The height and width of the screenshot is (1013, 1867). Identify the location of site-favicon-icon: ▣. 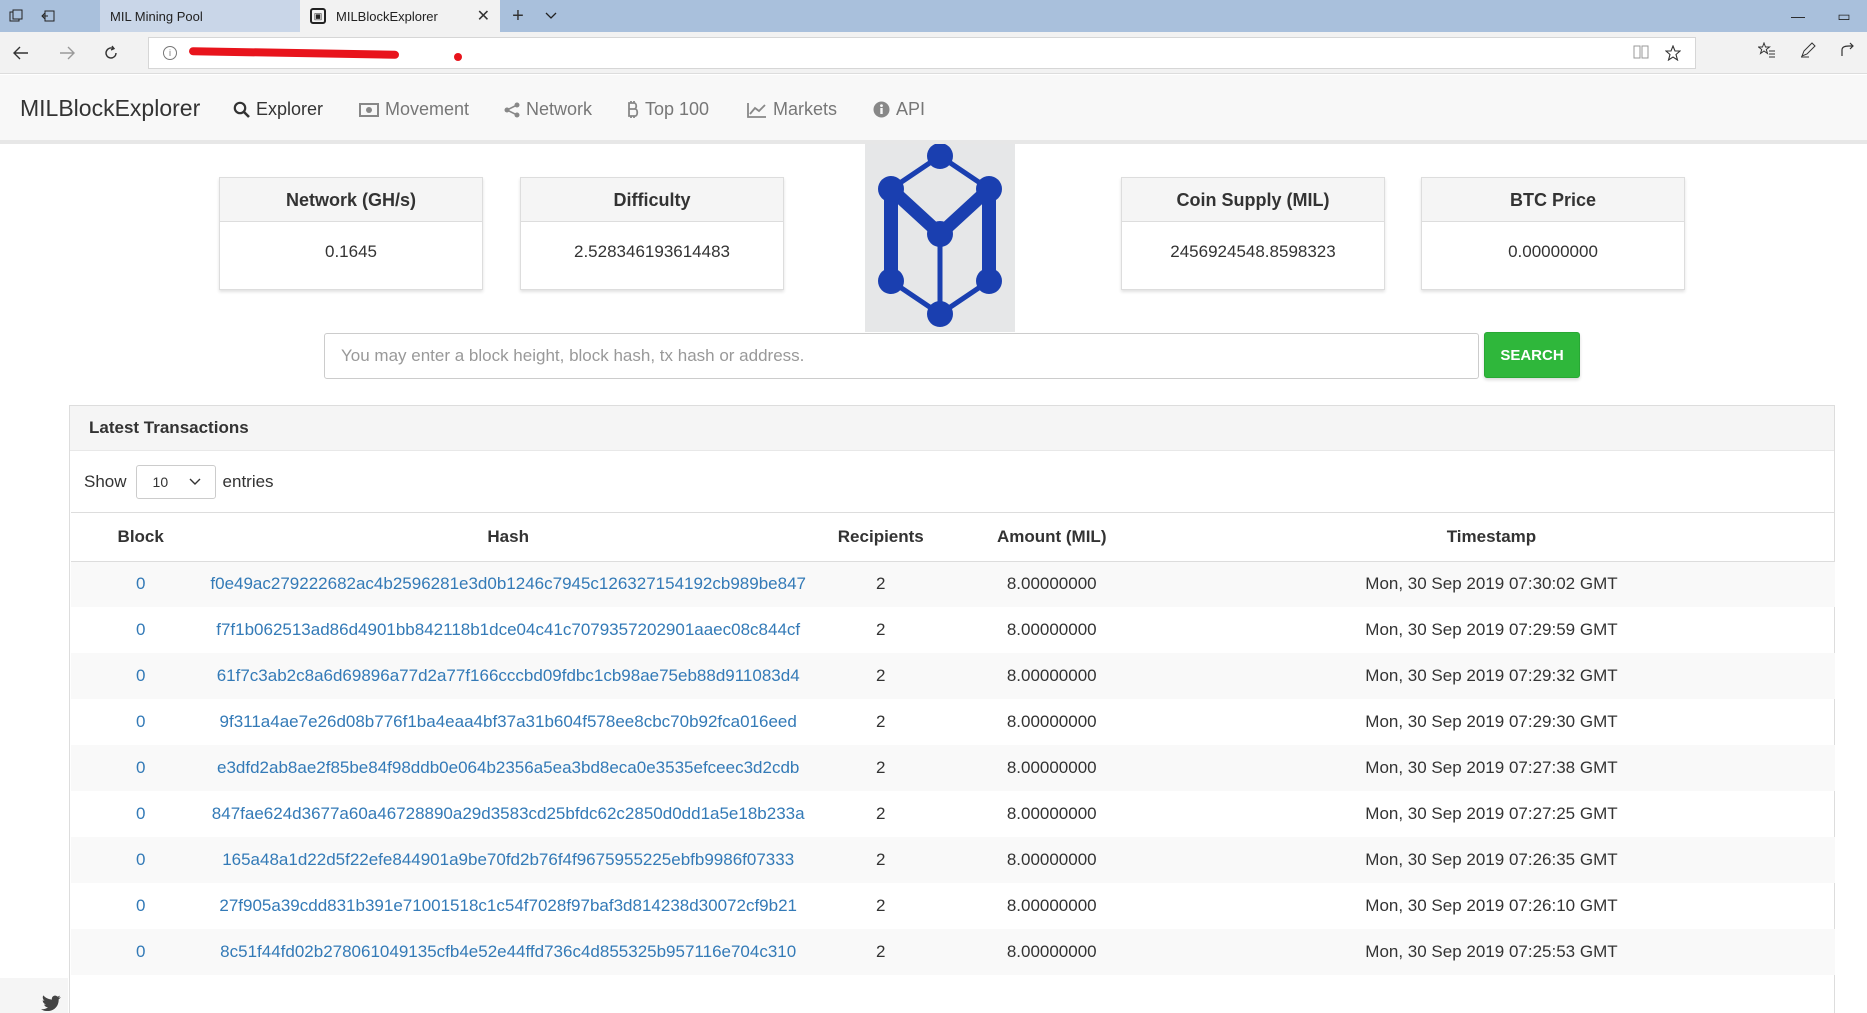
(318, 16).